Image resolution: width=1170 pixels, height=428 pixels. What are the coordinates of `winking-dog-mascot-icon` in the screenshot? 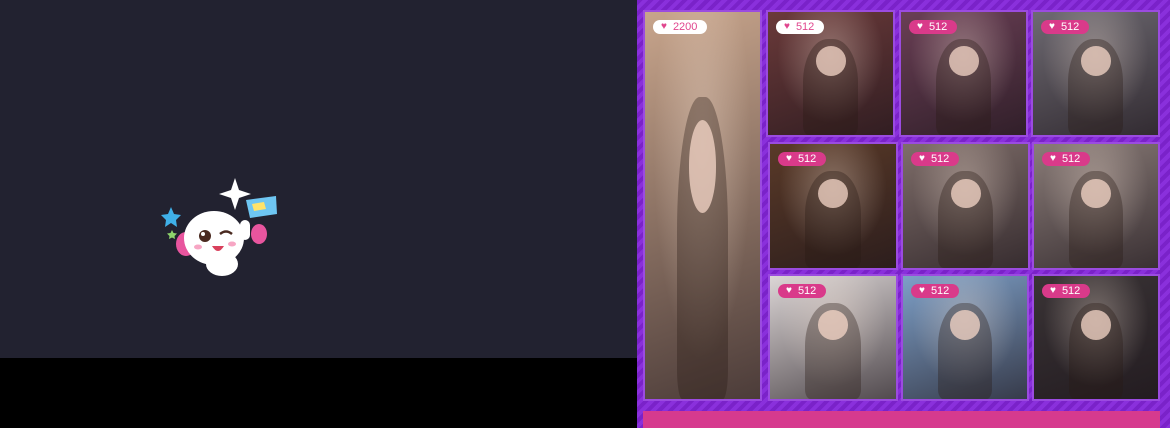 It's located at (219, 227).